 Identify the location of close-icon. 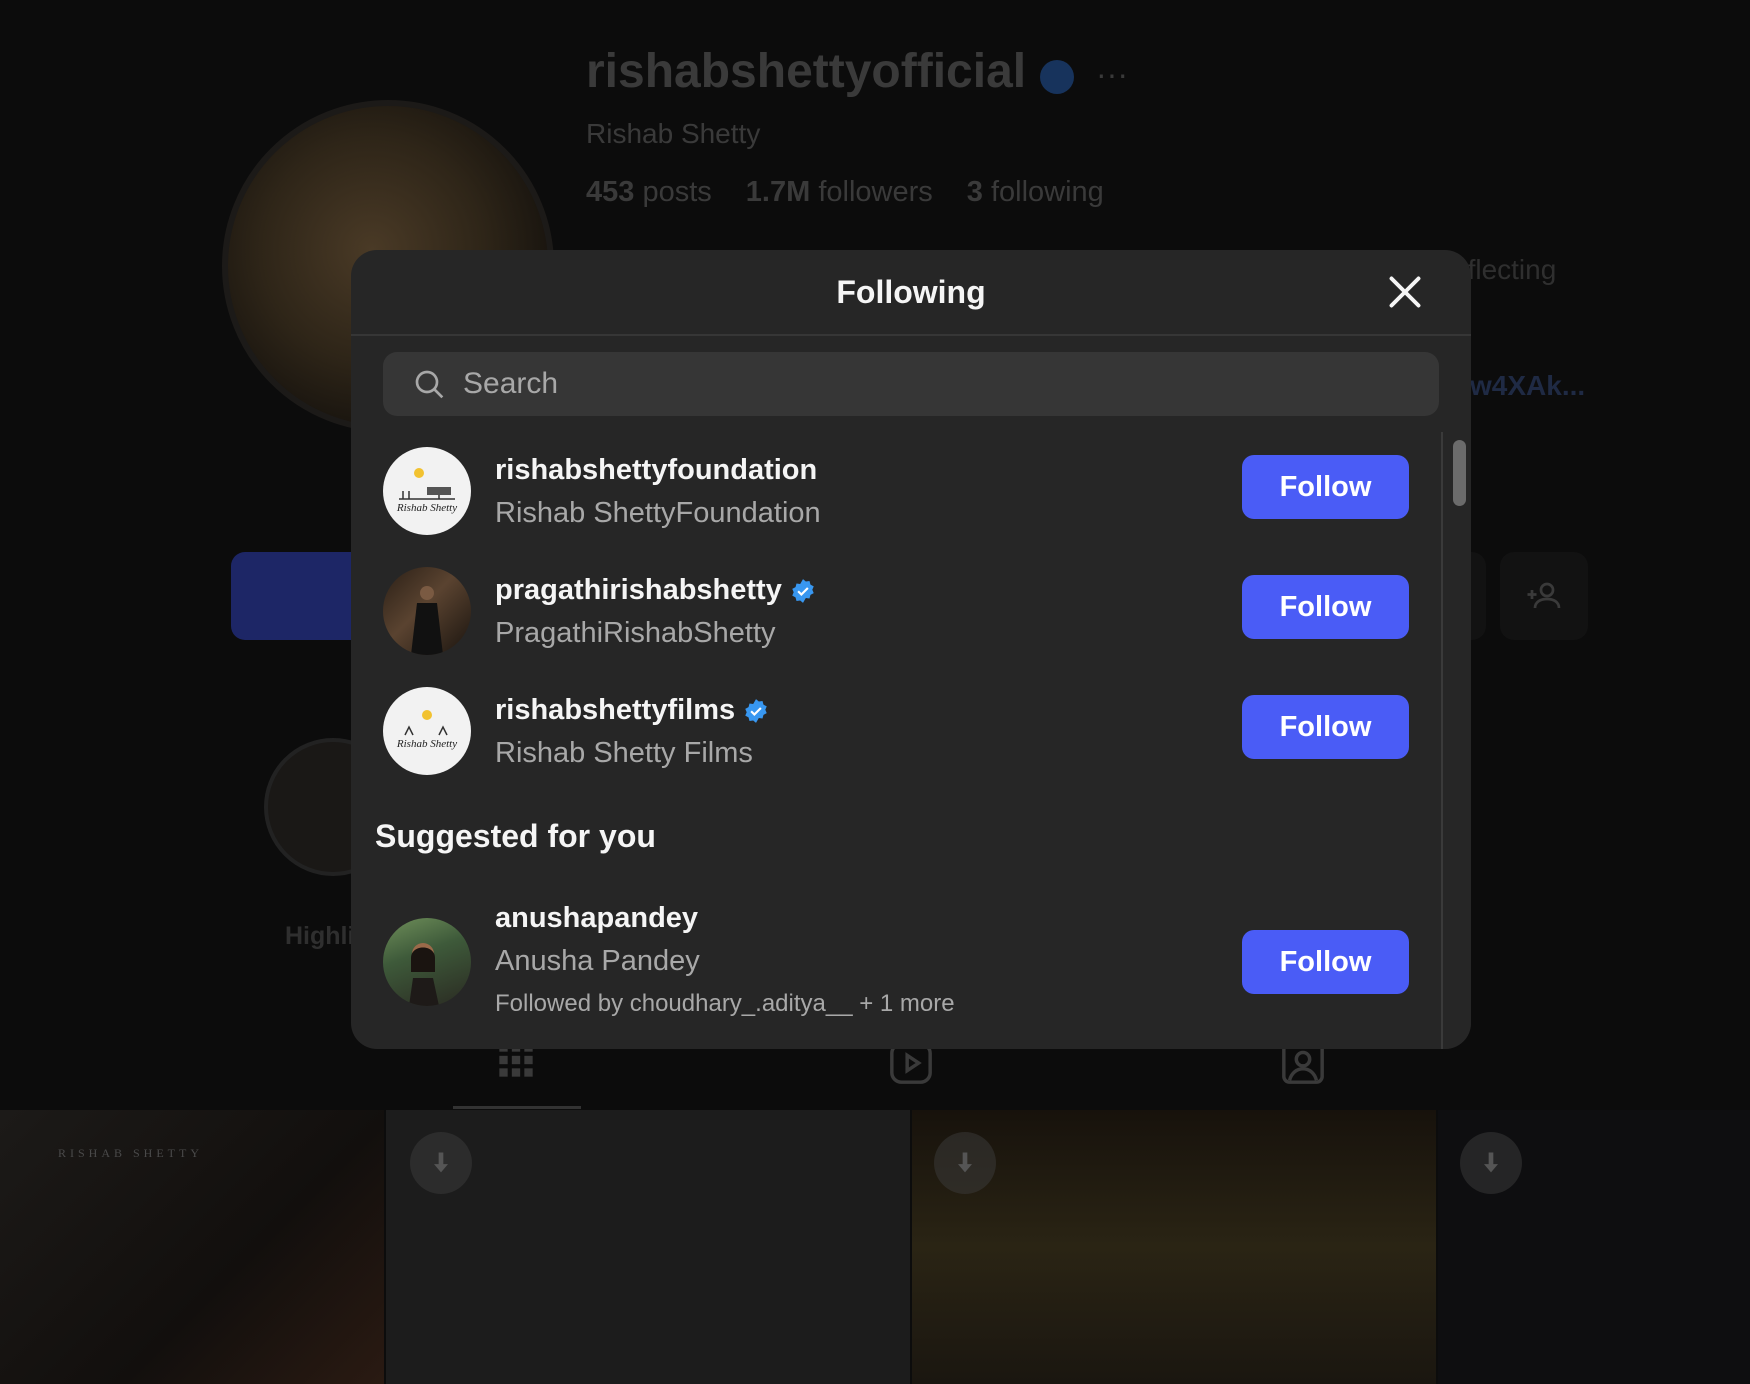
(1405, 292).